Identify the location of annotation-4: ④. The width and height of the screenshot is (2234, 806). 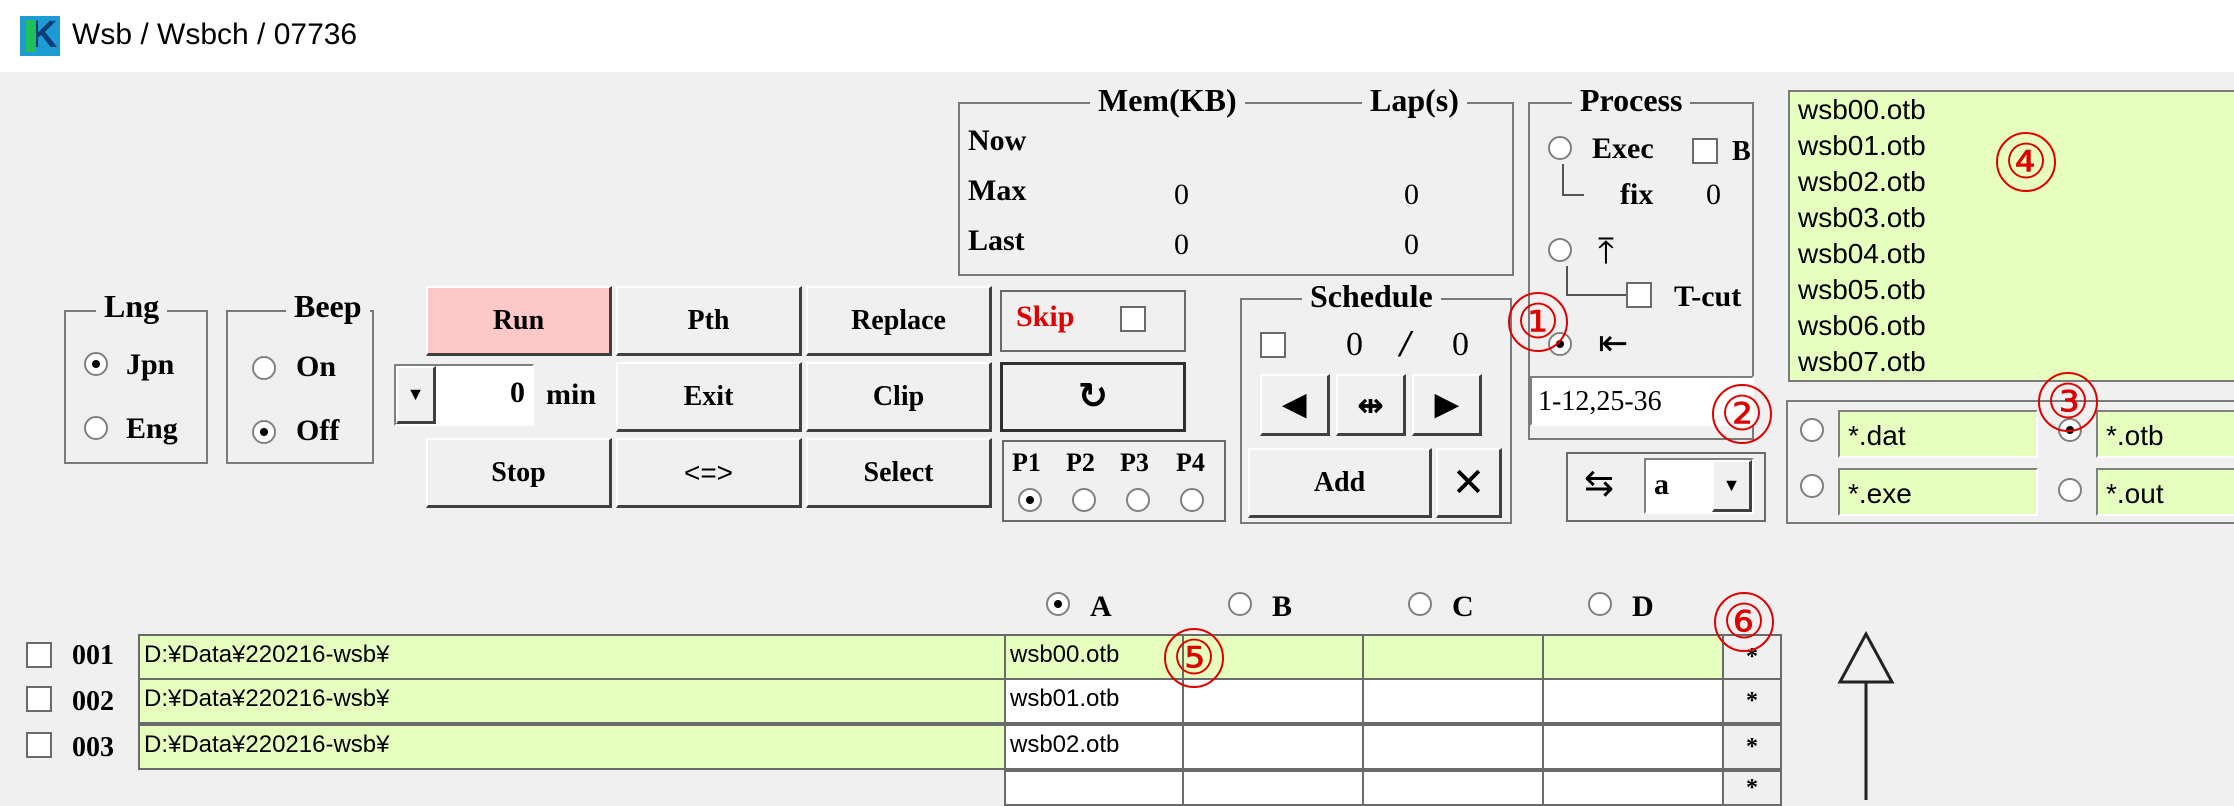
(2026, 162).